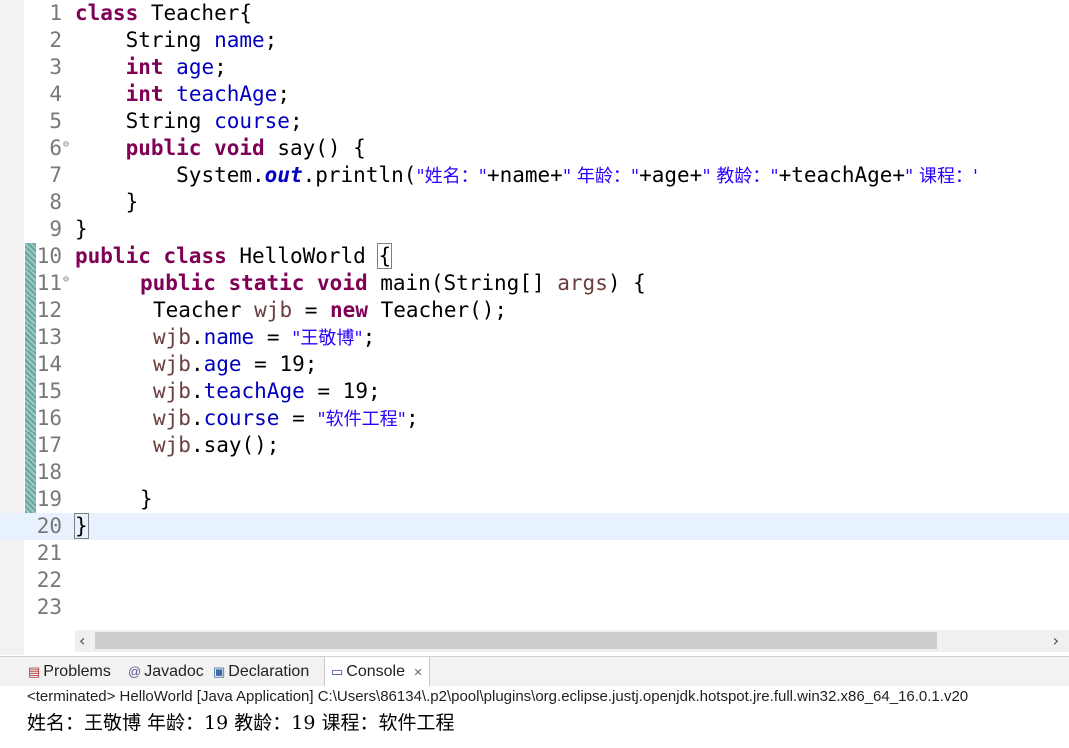 The height and width of the screenshot is (748, 1069). I want to click on field-name: name, so click(229, 337).